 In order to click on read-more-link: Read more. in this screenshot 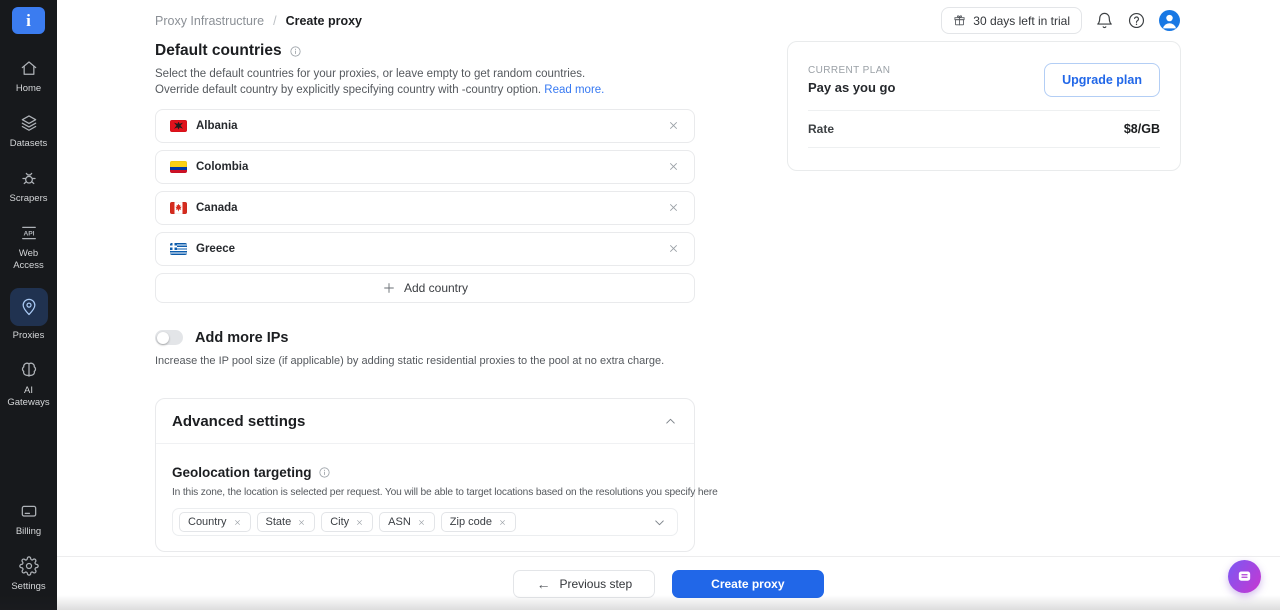, I will do `click(574, 90)`.